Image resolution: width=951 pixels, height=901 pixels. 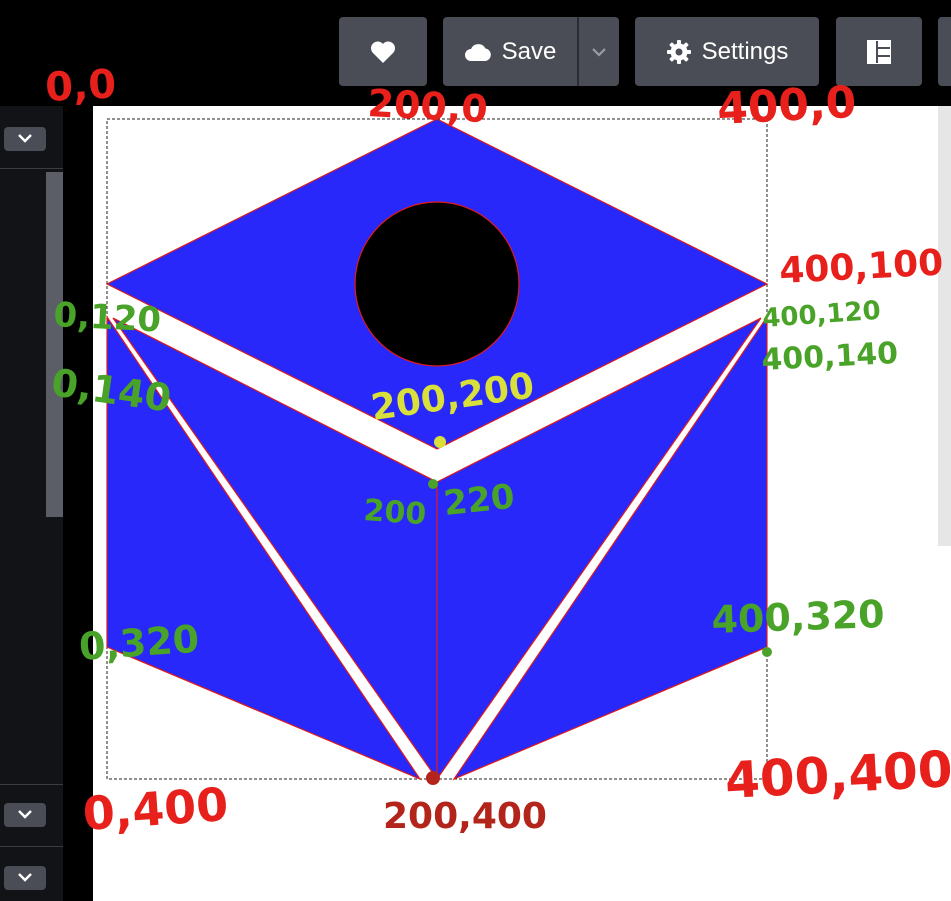 I want to click on save-menu-button, so click(x=599, y=51).